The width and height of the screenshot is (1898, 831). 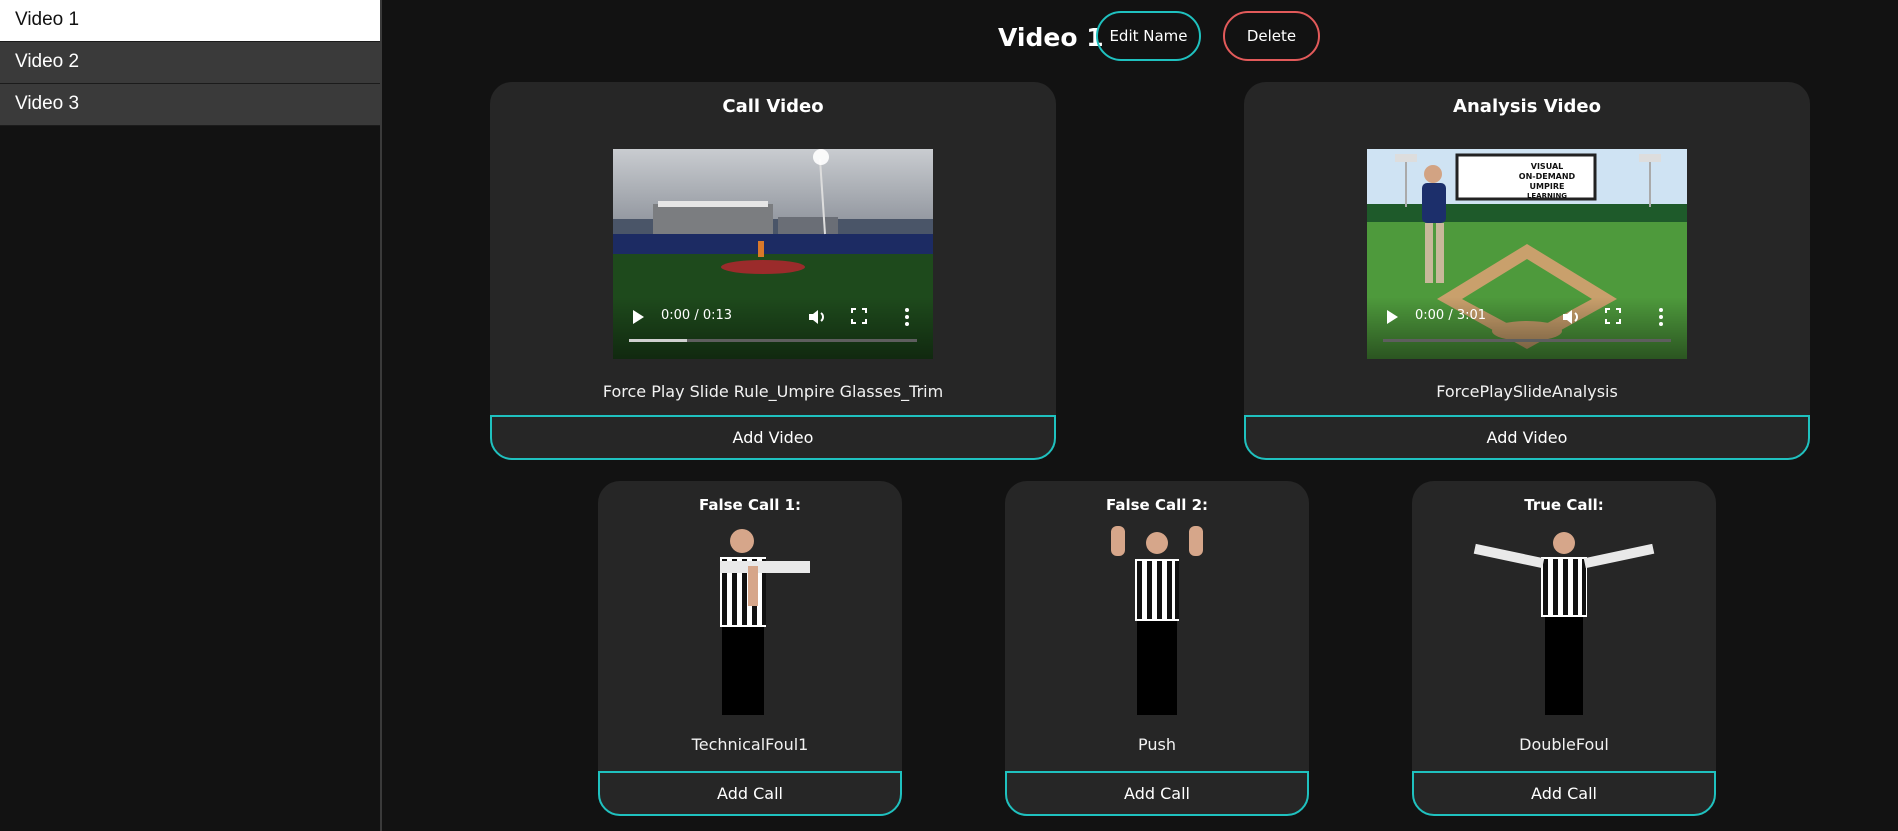 I want to click on svg-text: LEARNING, so click(x=1547, y=196).